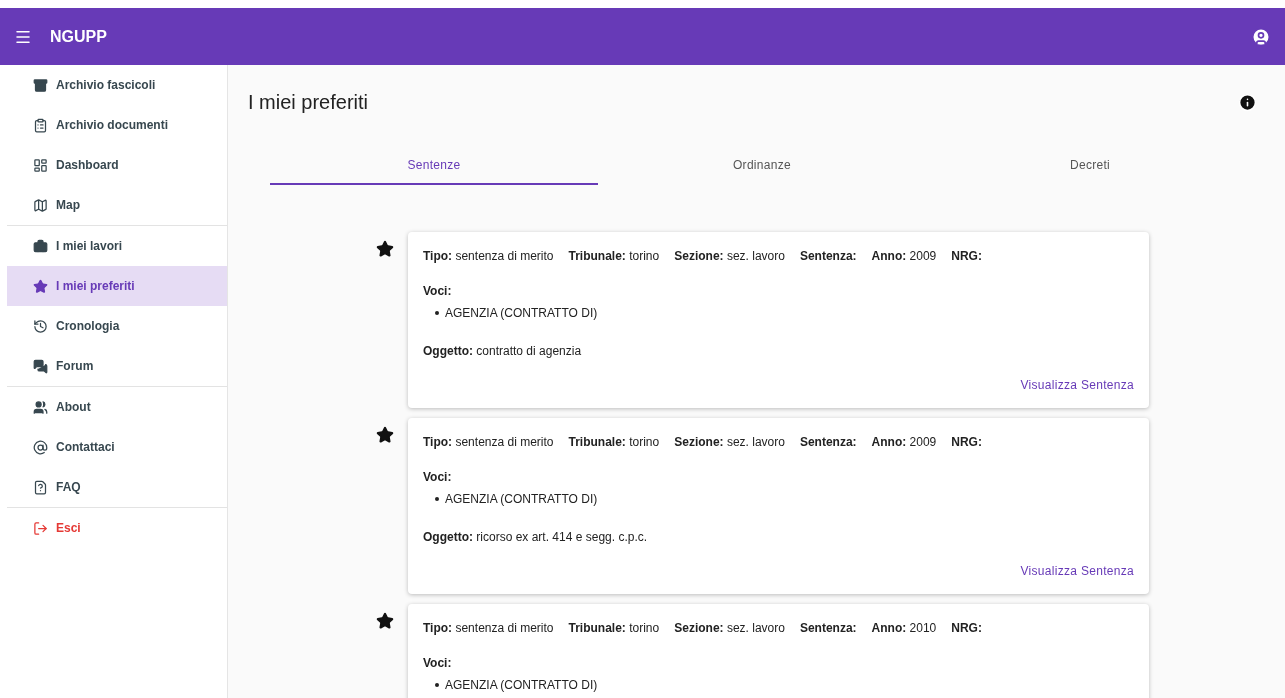 The width and height of the screenshot is (1285, 698). What do you see at coordinates (1261, 36) in the screenshot?
I see `account-icon` at bounding box center [1261, 36].